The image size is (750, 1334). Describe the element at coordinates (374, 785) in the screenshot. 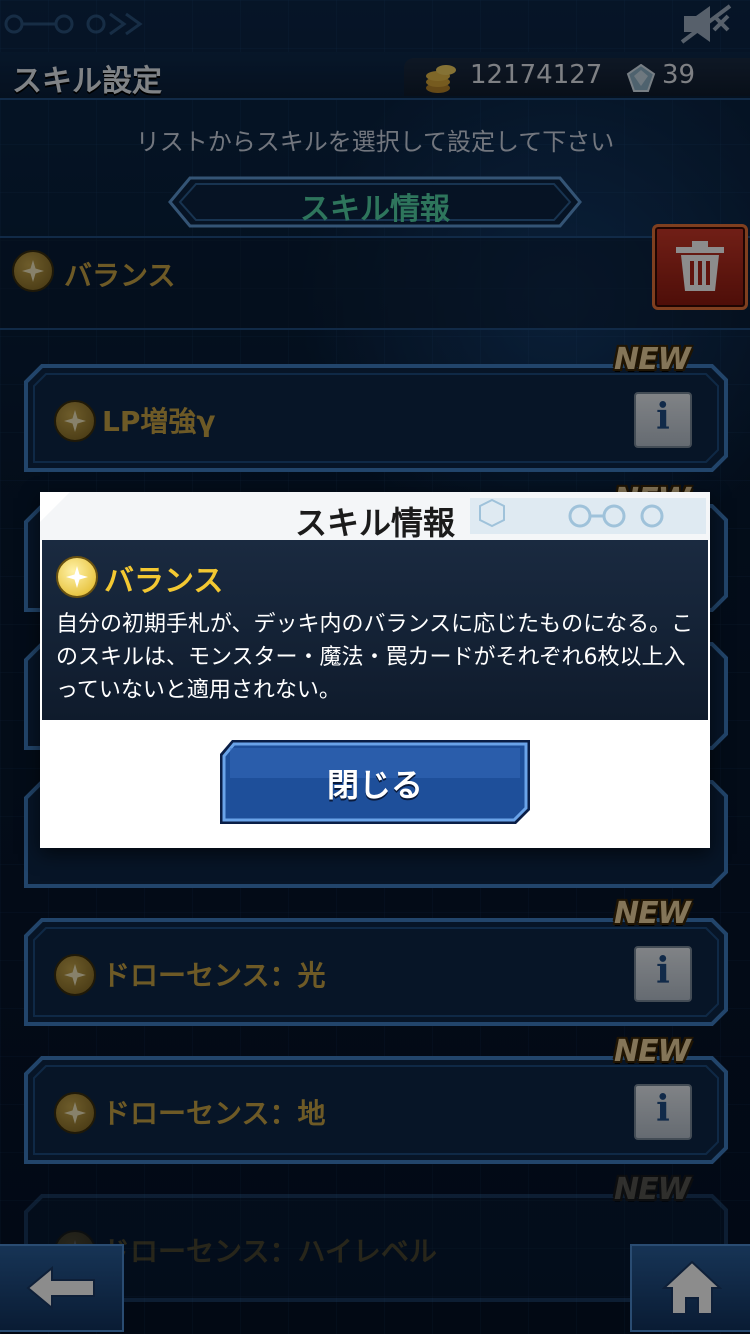

I see `close-button-label: 閉じる` at that location.